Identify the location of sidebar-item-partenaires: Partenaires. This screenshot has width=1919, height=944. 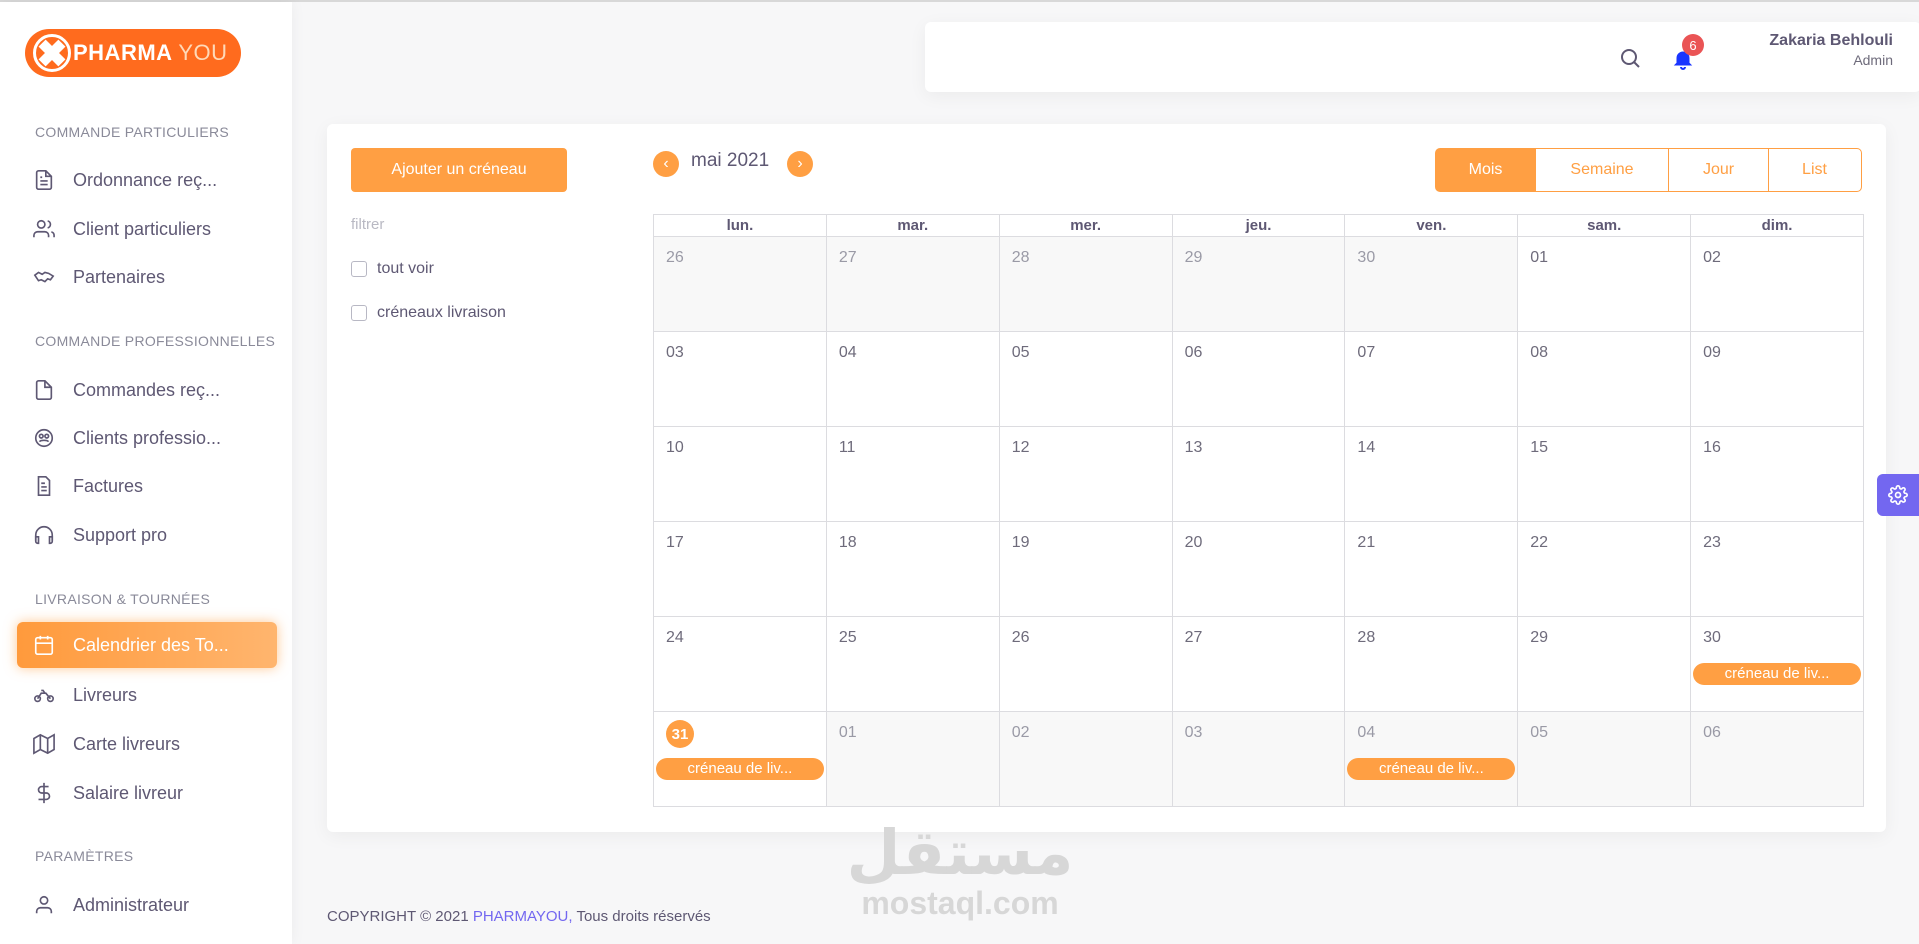
(147, 277).